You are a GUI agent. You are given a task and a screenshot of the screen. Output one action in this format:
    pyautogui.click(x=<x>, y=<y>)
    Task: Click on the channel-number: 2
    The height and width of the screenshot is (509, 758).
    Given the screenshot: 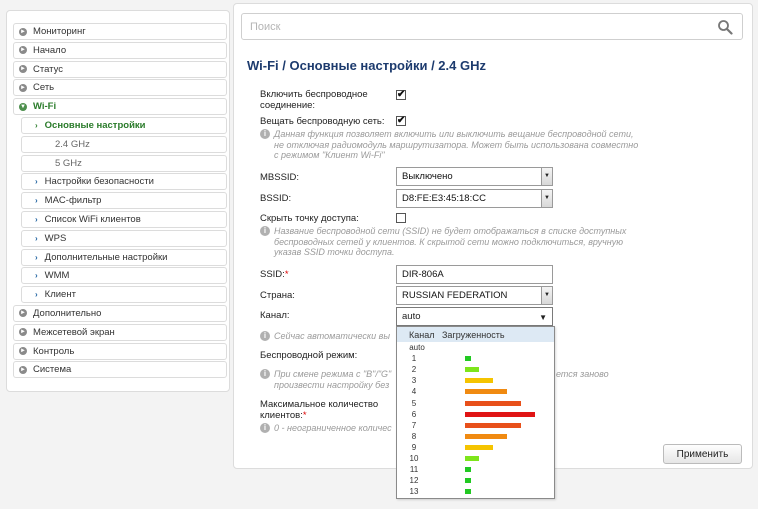 What is the action you would take?
    pyautogui.click(x=414, y=370)
    